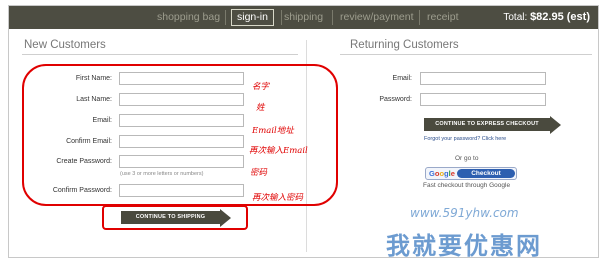 The width and height of the screenshot is (606, 264). What do you see at coordinates (65, 45) in the screenshot?
I see `new-customers-title: New Customers` at bounding box center [65, 45].